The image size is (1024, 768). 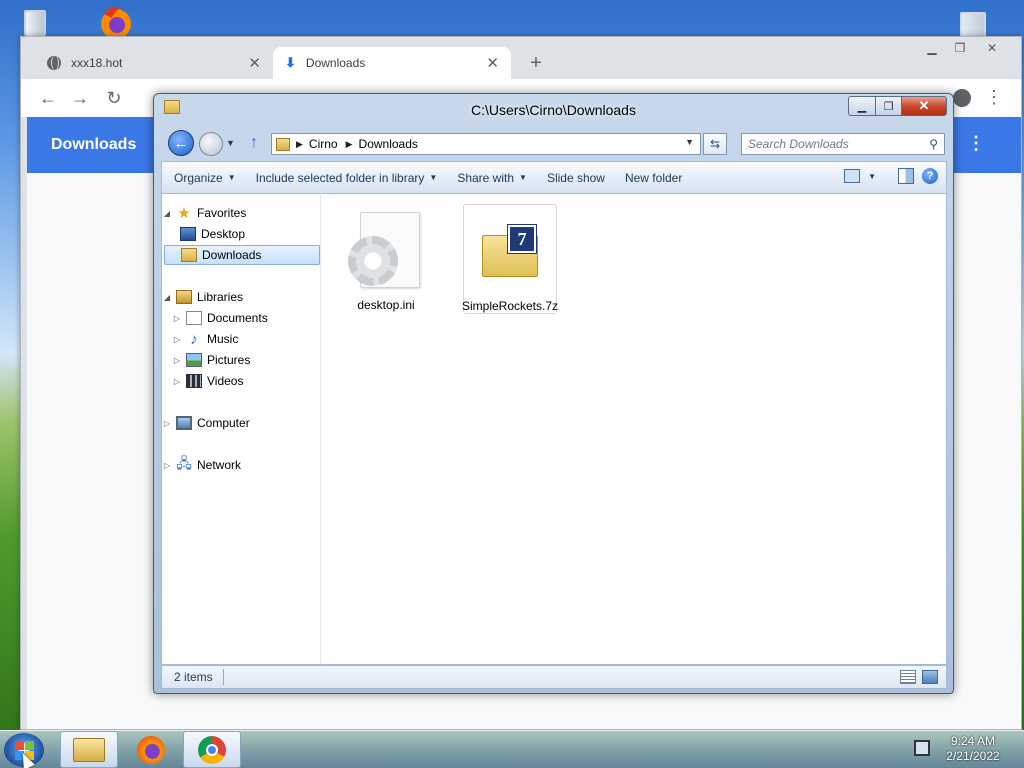 I want to click on nav-libraries: ◢ Libraries, so click(x=241, y=297).